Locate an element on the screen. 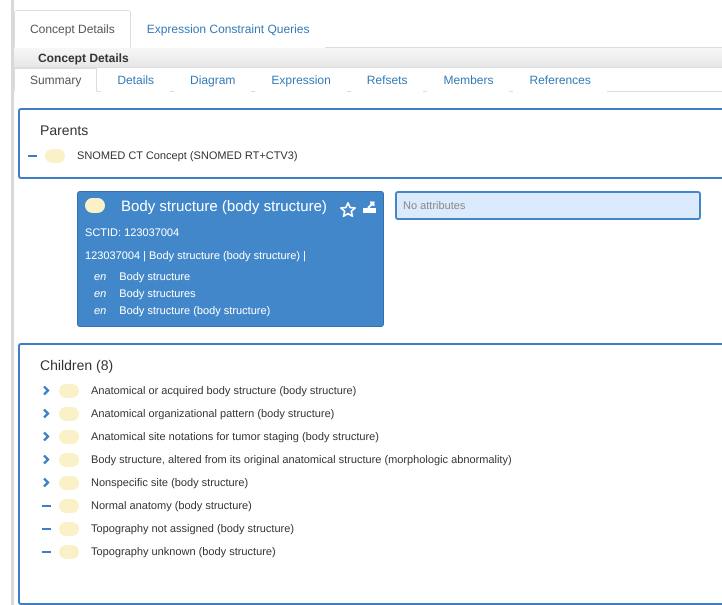  concept-link: Topography unknown (body structure) is located at coordinates (183, 552).